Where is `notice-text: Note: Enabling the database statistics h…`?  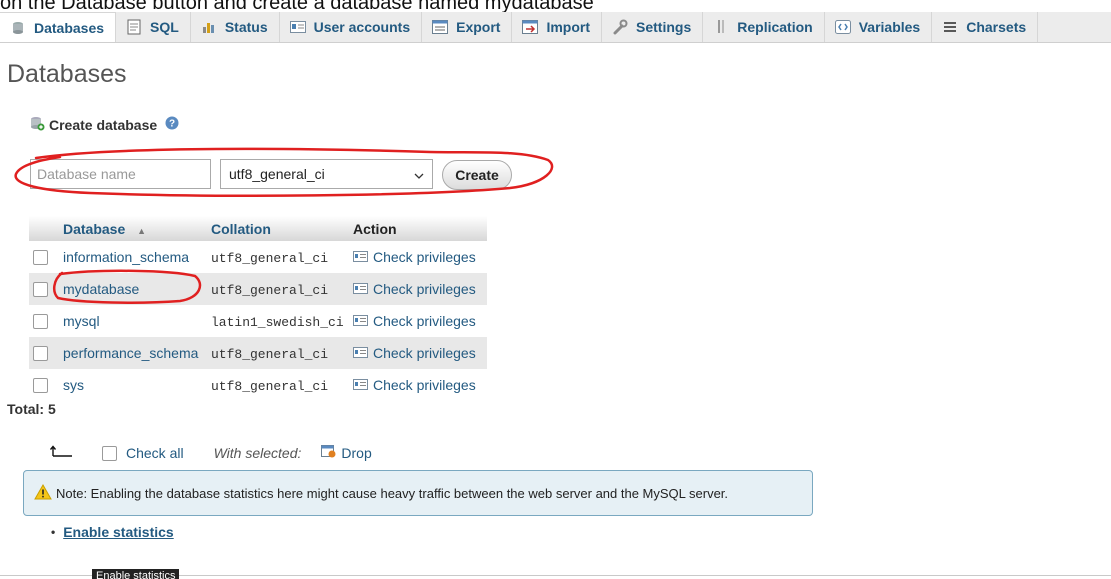 notice-text: Note: Enabling the database statistics h… is located at coordinates (392, 493).